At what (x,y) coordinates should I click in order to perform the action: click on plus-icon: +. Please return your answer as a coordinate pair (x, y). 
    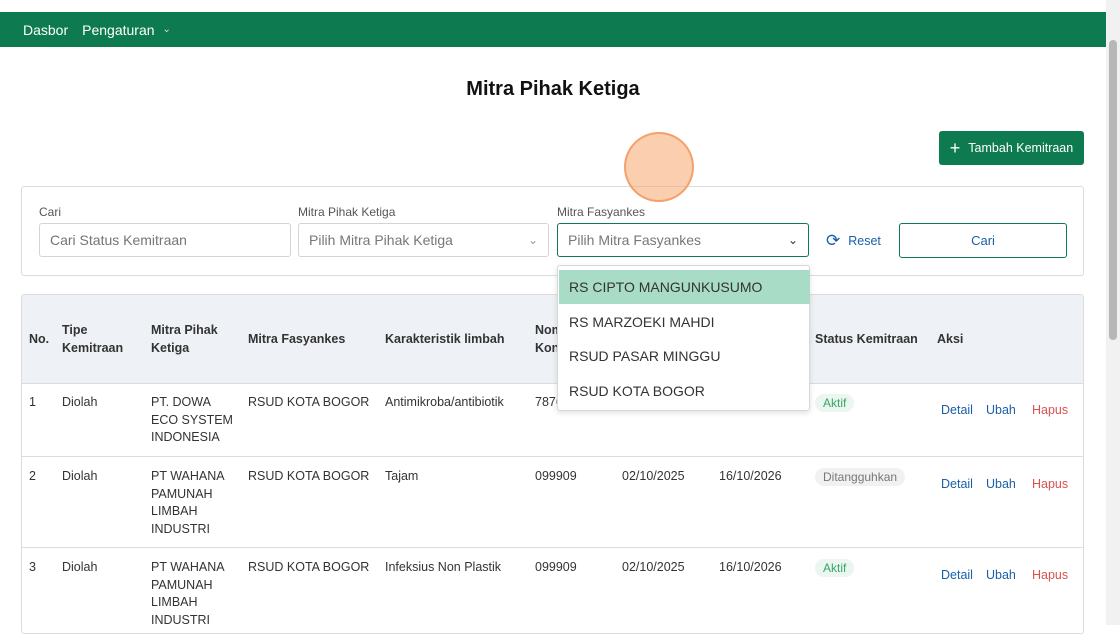
    Looking at the image, I should click on (955, 148).